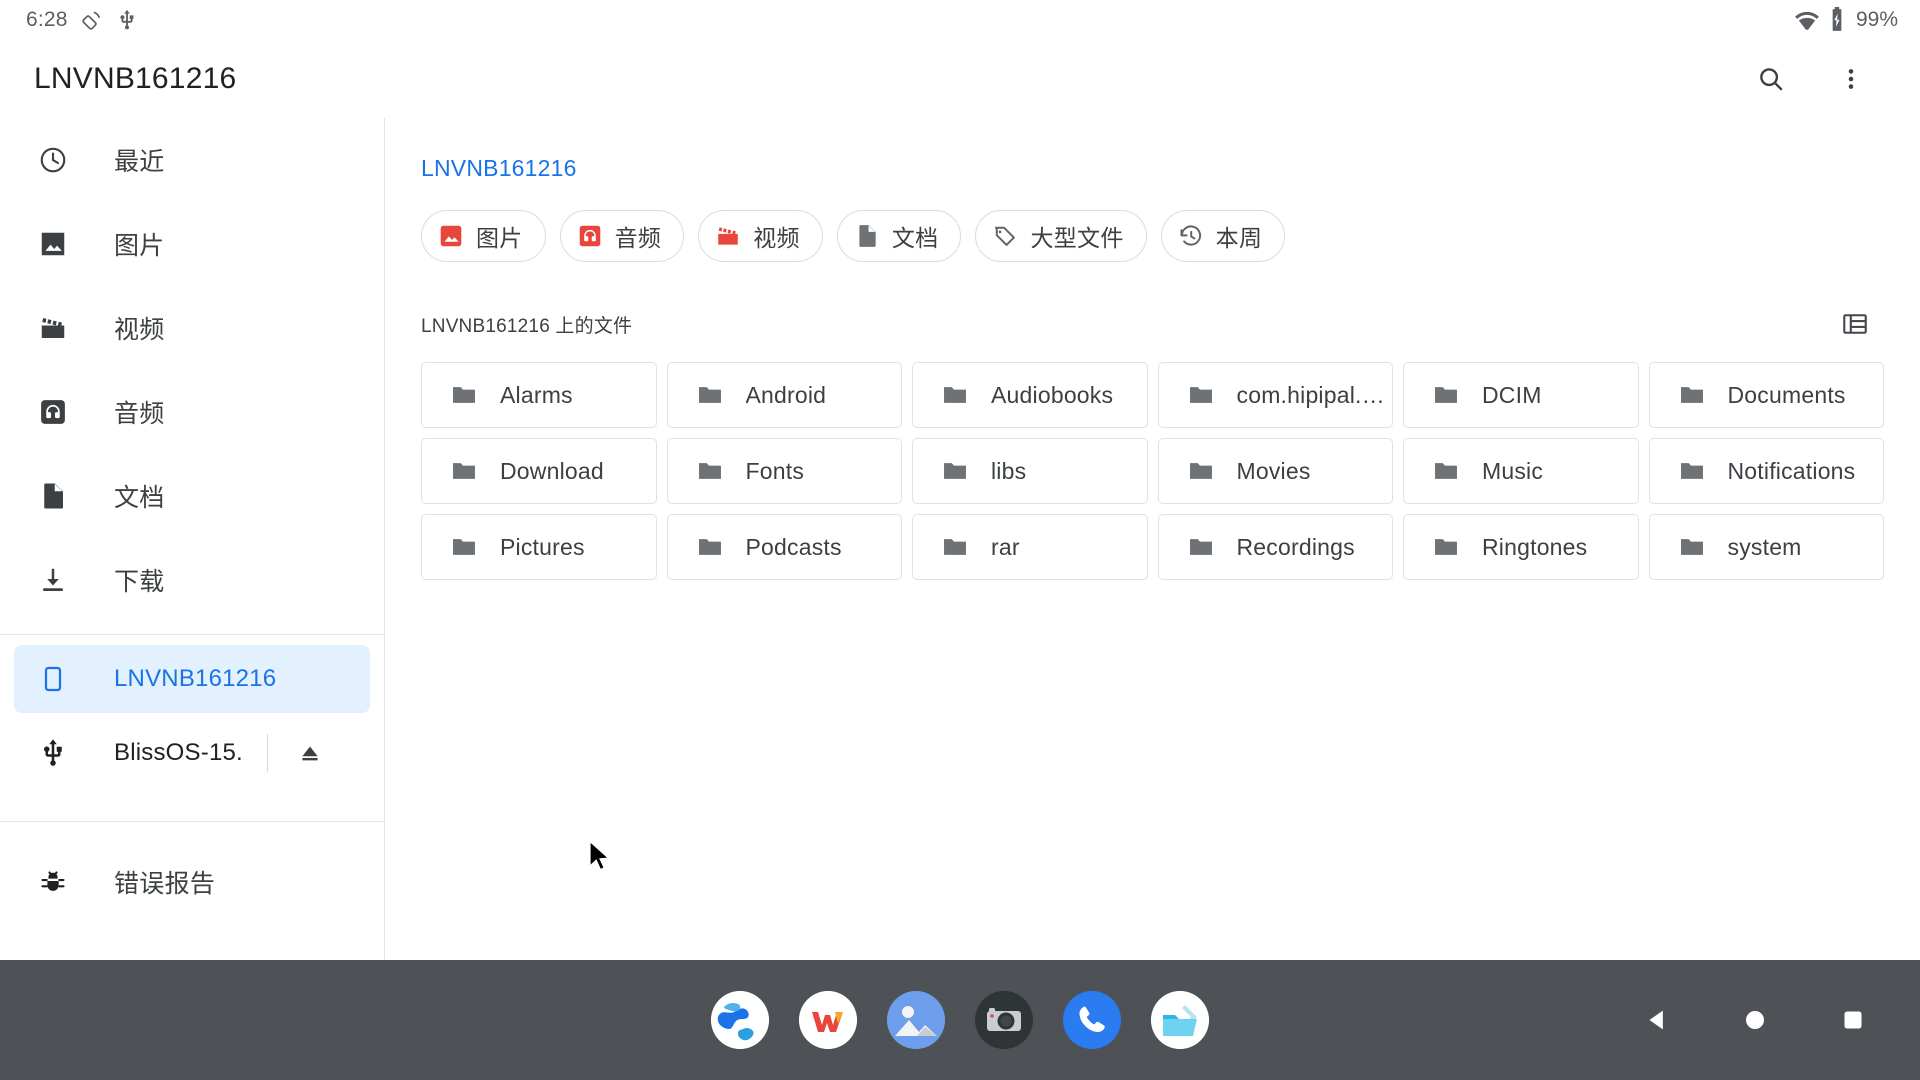 Image resolution: width=1920 pixels, height=1080 pixels. What do you see at coordinates (1521, 547) in the screenshot?
I see `folder-card: Ringtones` at bounding box center [1521, 547].